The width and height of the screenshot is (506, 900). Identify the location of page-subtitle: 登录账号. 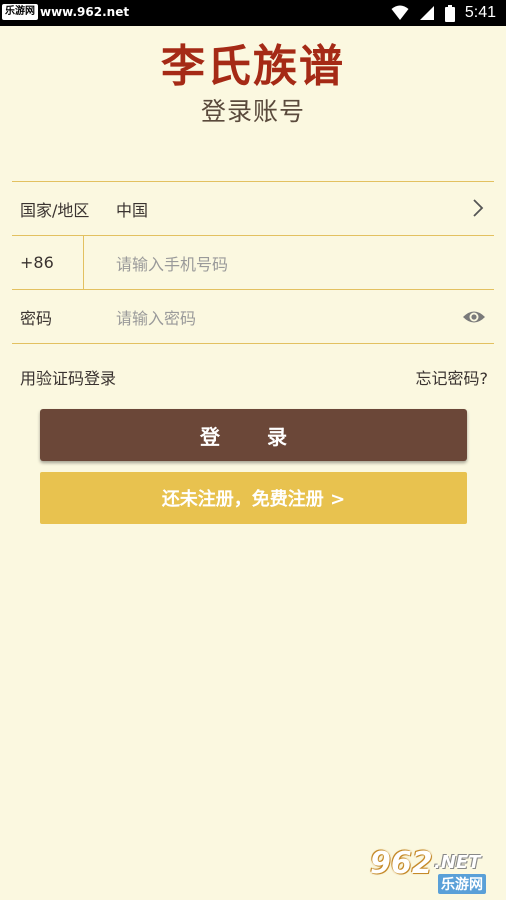
(252, 111).